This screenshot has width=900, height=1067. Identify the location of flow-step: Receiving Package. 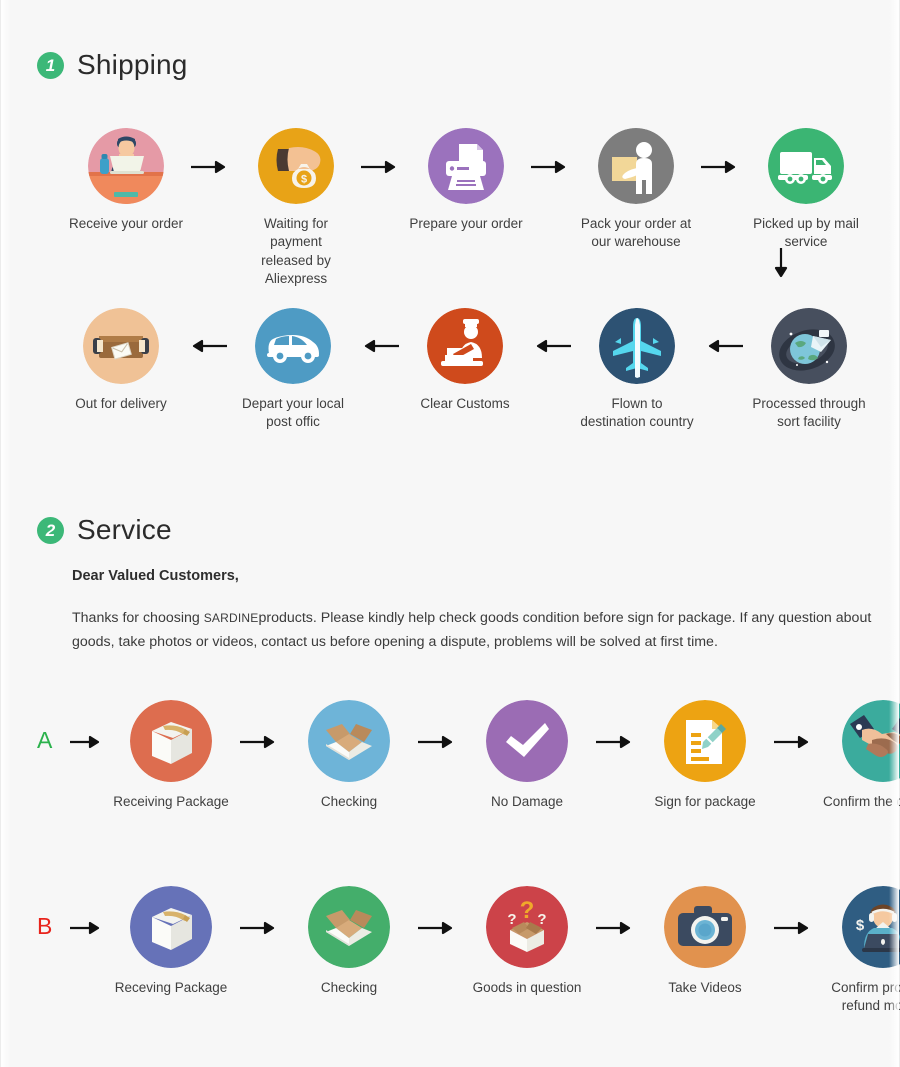
(171, 750).